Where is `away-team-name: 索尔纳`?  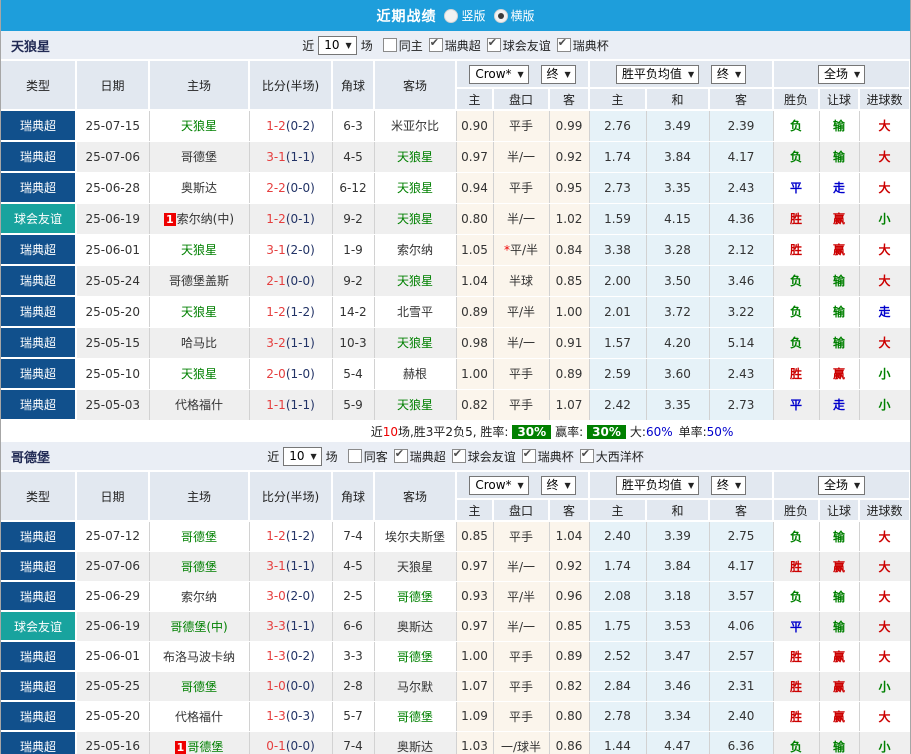
away-team-name: 索尔纳 is located at coordinates (415, 250).